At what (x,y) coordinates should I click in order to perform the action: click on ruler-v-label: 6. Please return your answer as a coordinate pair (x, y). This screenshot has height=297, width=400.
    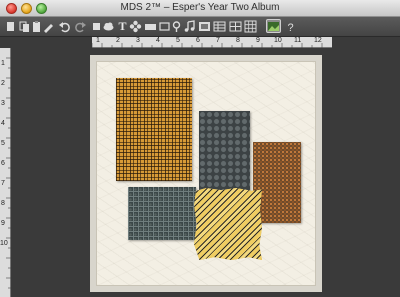
    Looking at the image, I should click on (3, 163).